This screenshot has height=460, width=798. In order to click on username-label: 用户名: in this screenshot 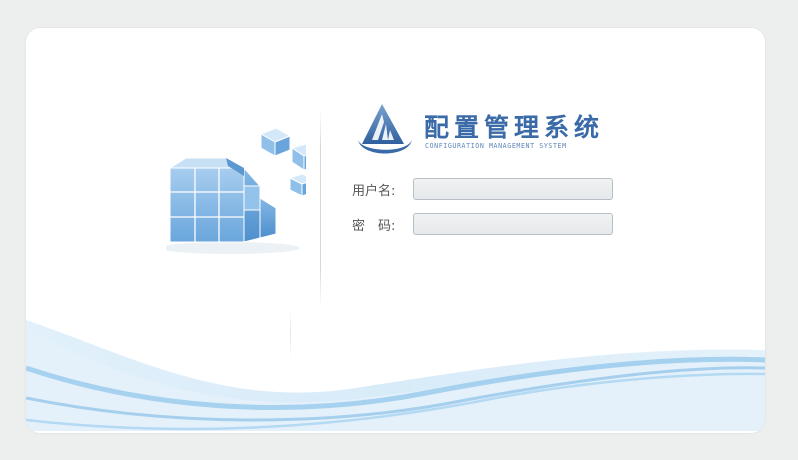, I will do `click(374, 191)`.